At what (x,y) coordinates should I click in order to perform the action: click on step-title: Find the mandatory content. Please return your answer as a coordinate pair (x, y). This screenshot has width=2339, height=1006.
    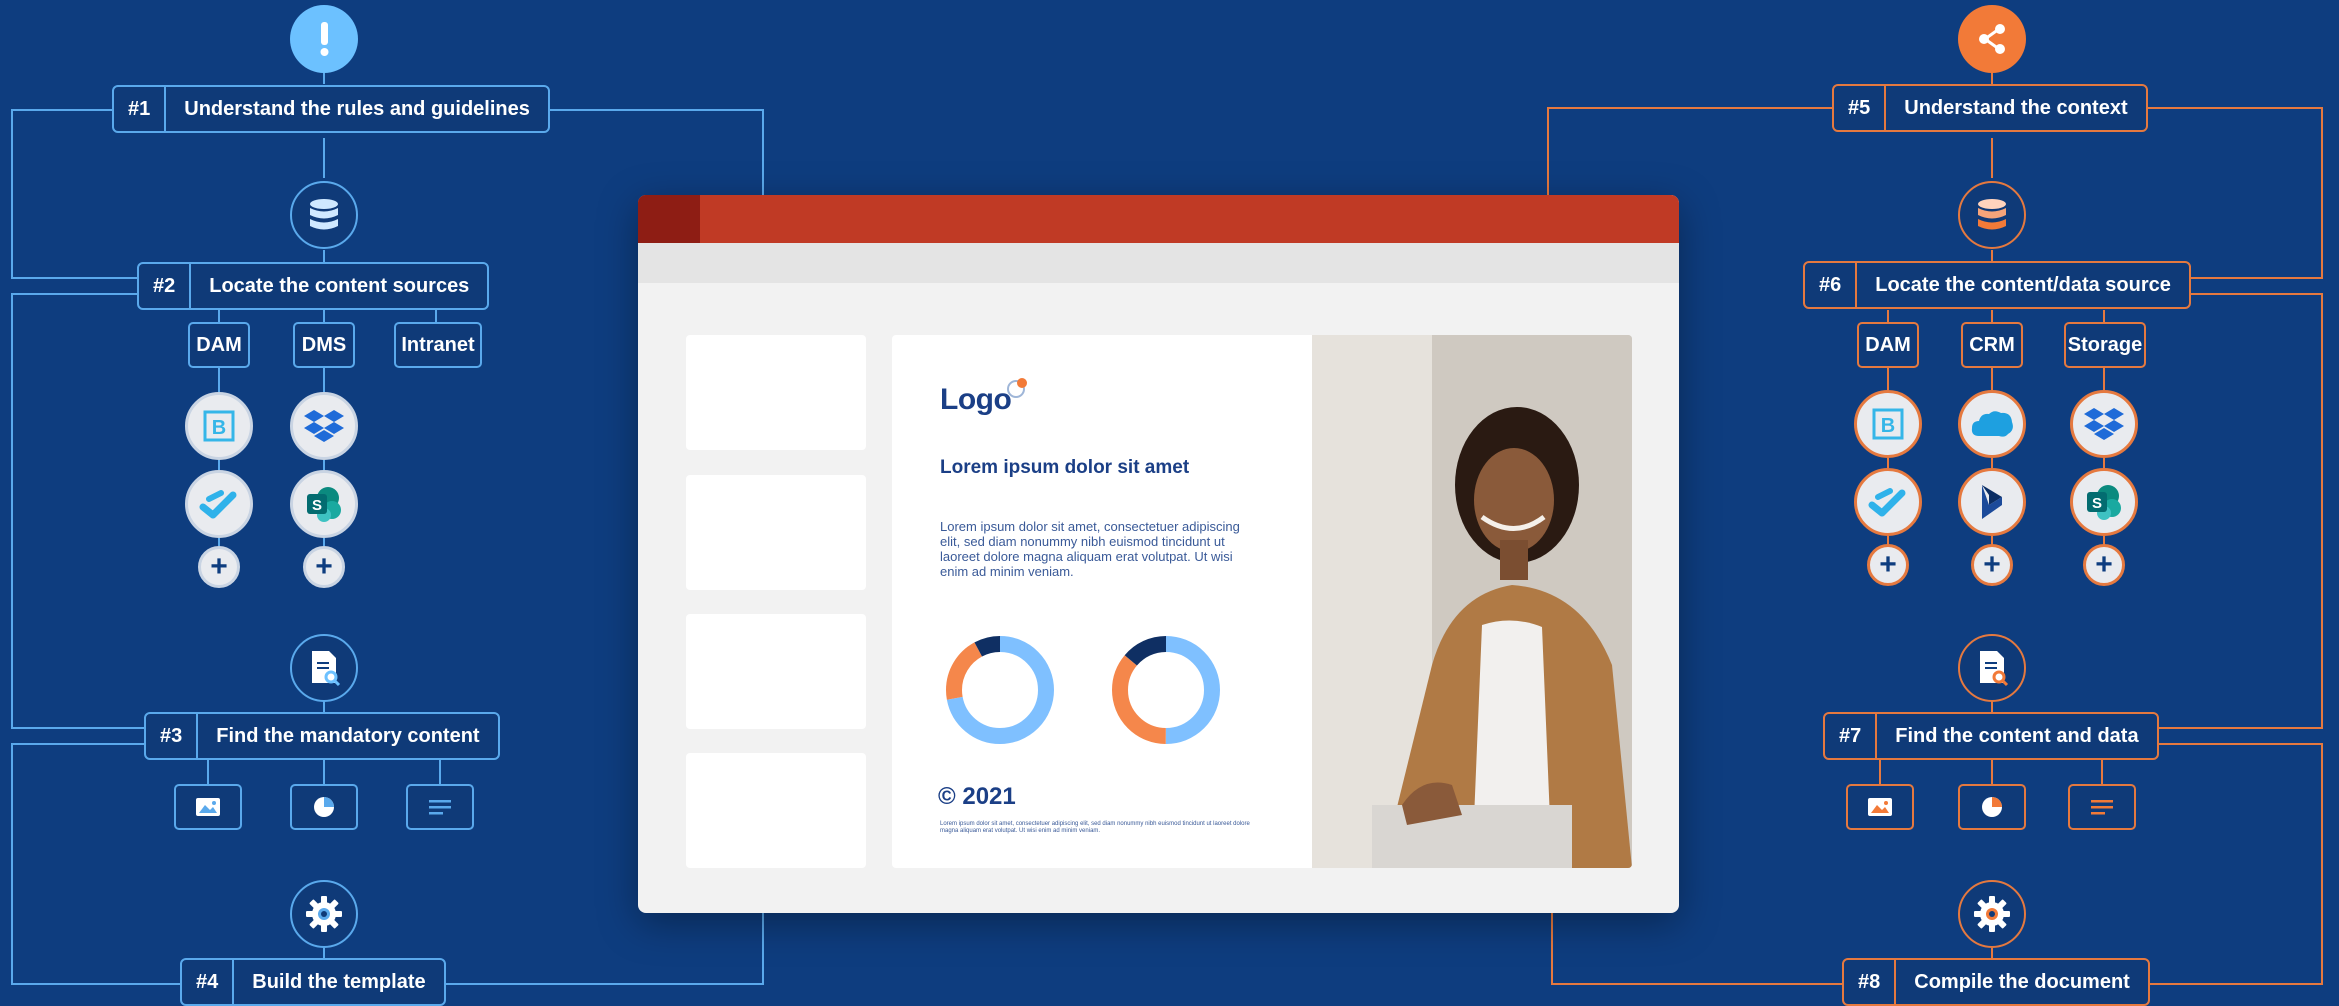
    Looking at the image, I should click on (348, 735).